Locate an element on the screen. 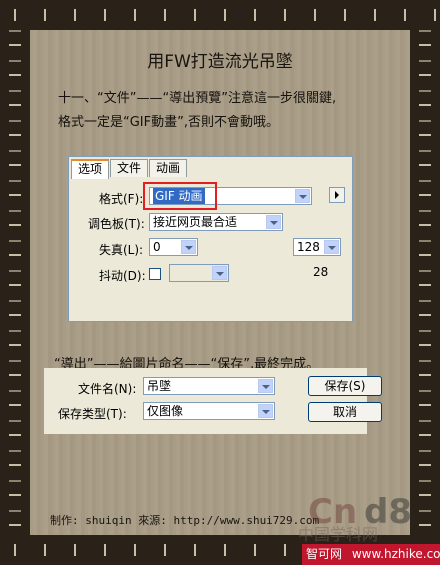  palette-select: 接近网页最合适 is located at coordinates (216, 222).